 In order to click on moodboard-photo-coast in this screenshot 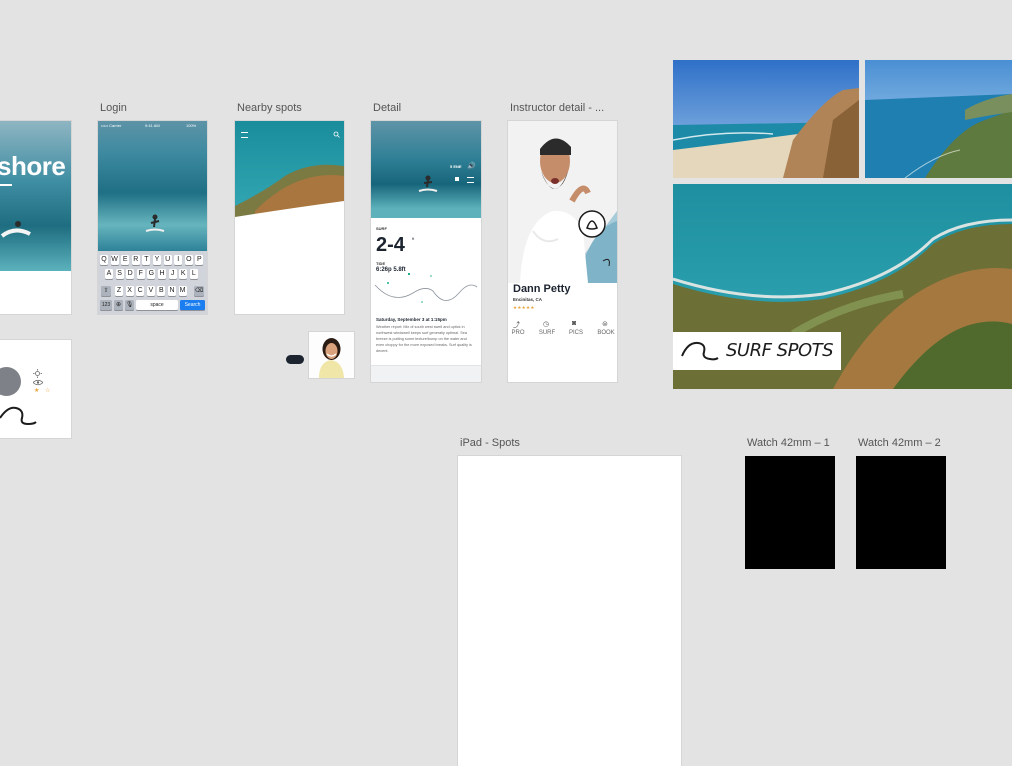, I will do `click(938, 119)`.